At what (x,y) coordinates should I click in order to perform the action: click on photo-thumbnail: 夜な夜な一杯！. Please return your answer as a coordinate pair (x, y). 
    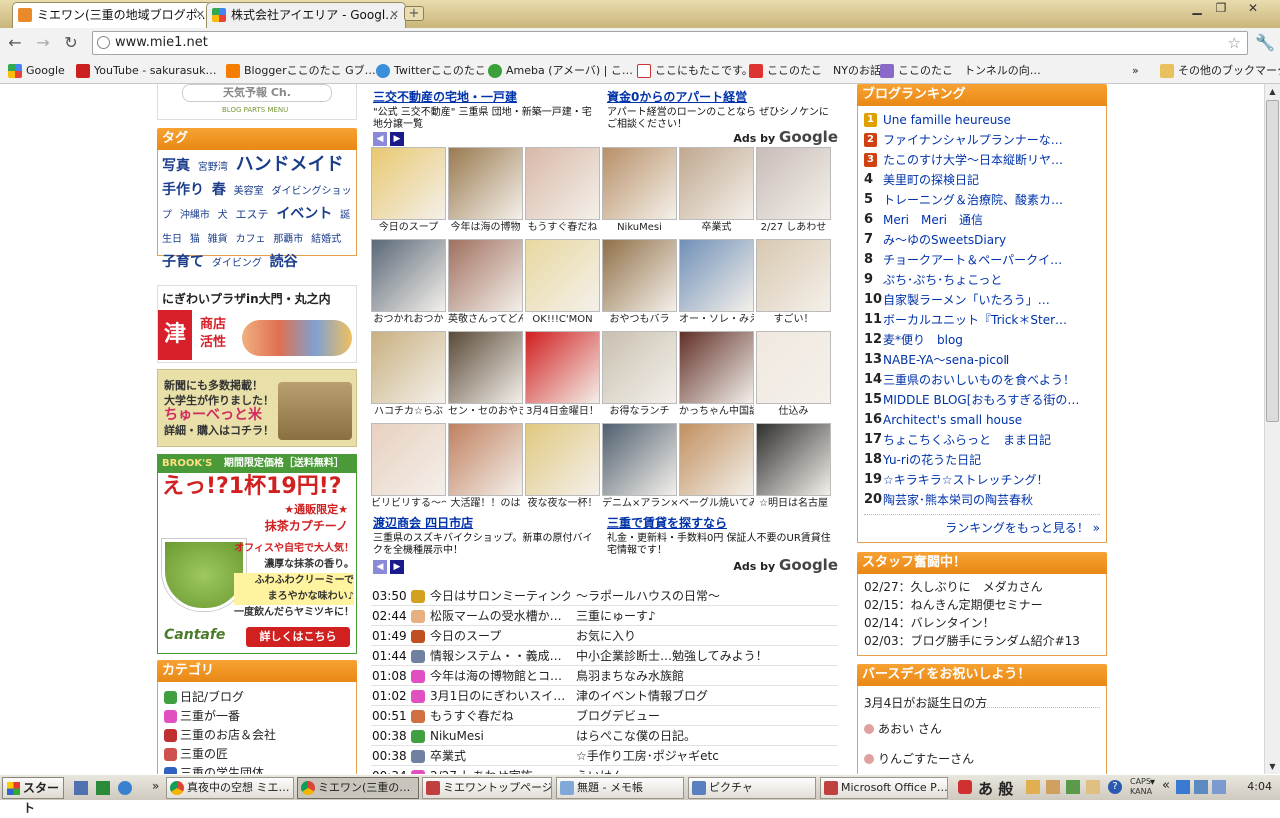
    Looking at the image, I should click on (562, 468).